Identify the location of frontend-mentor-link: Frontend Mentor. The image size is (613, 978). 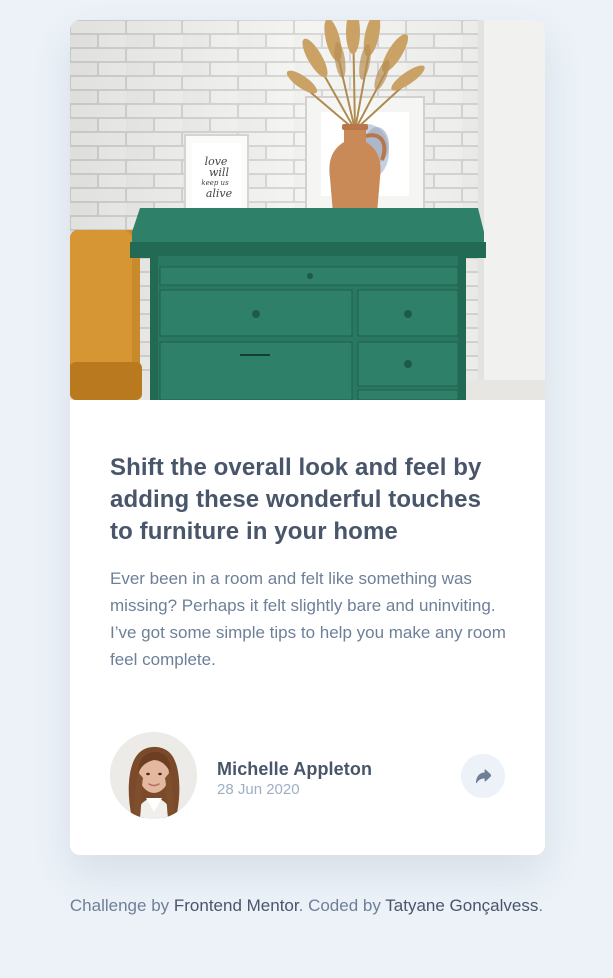
(236, 905).